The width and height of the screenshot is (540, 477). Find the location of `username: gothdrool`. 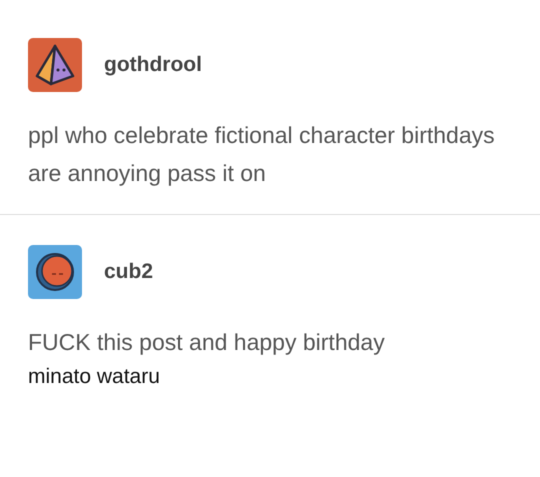

username: gothdrool is located at coordinates (153, 65).